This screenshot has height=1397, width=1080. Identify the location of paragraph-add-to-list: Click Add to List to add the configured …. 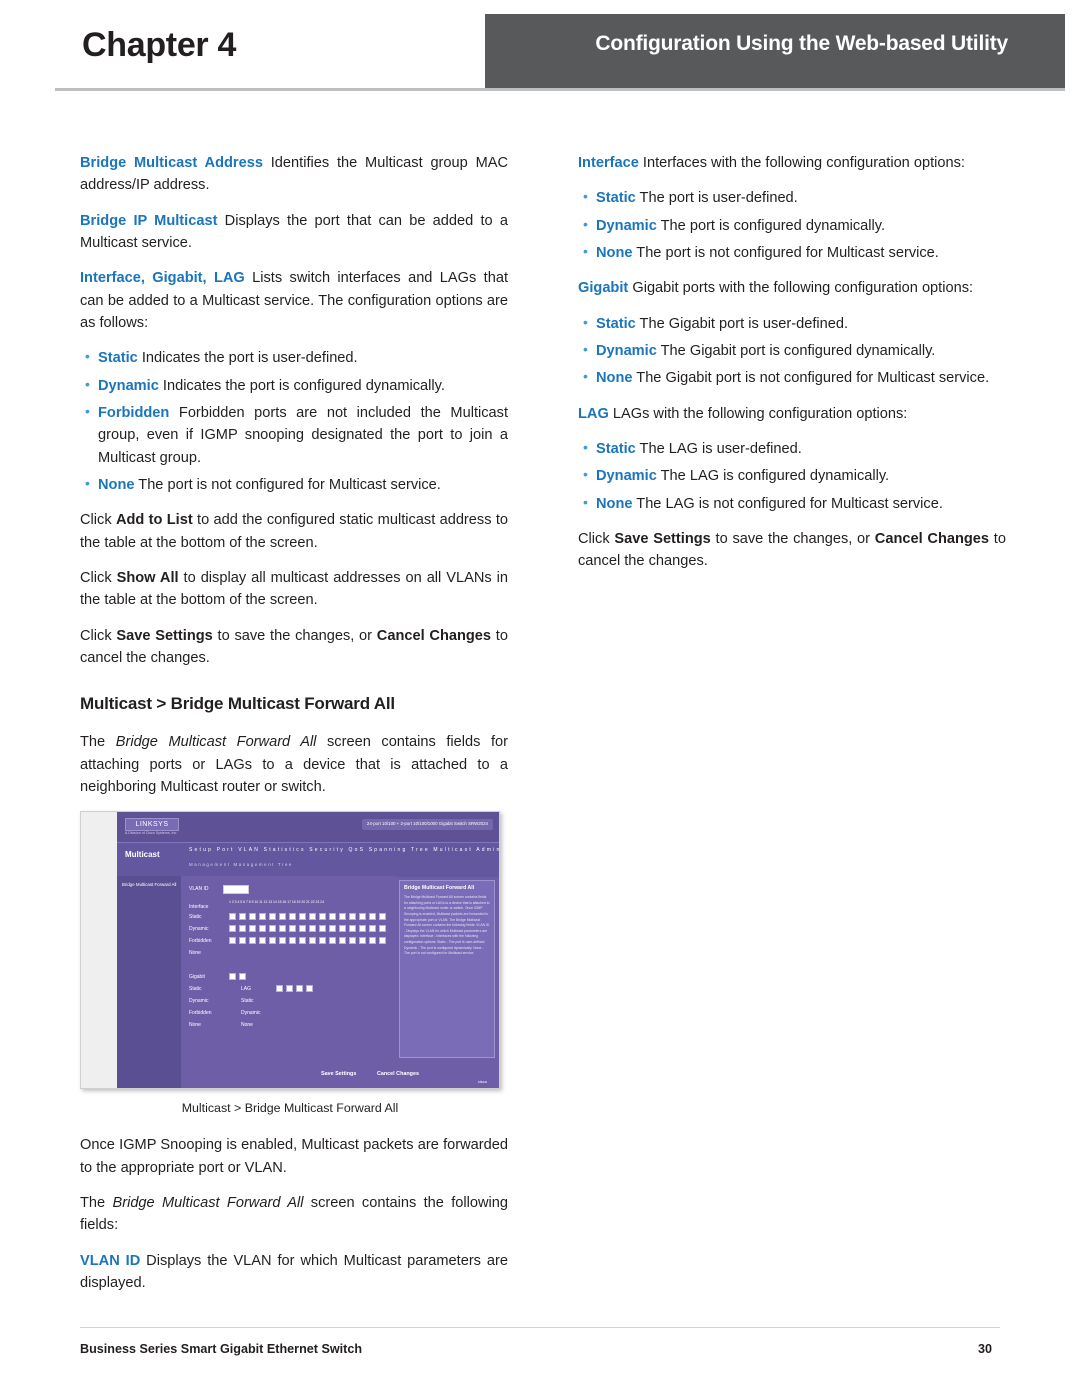
(294, 531).